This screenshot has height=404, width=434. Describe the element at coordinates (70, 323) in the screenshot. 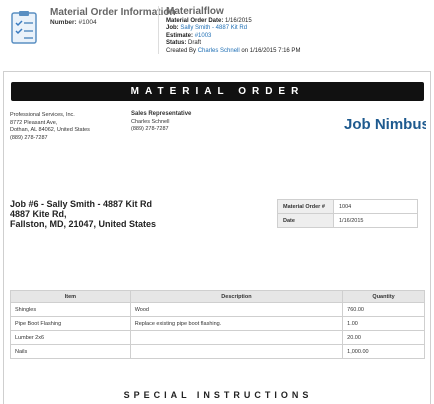

I see `item-cell: Pipe Boot Flashing` at that location.